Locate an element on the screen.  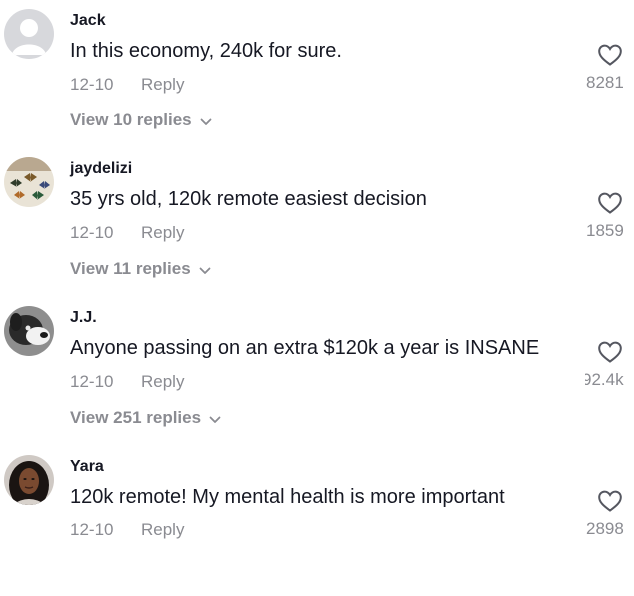
like-area: 92.4k is located at coordinates (609, 370).